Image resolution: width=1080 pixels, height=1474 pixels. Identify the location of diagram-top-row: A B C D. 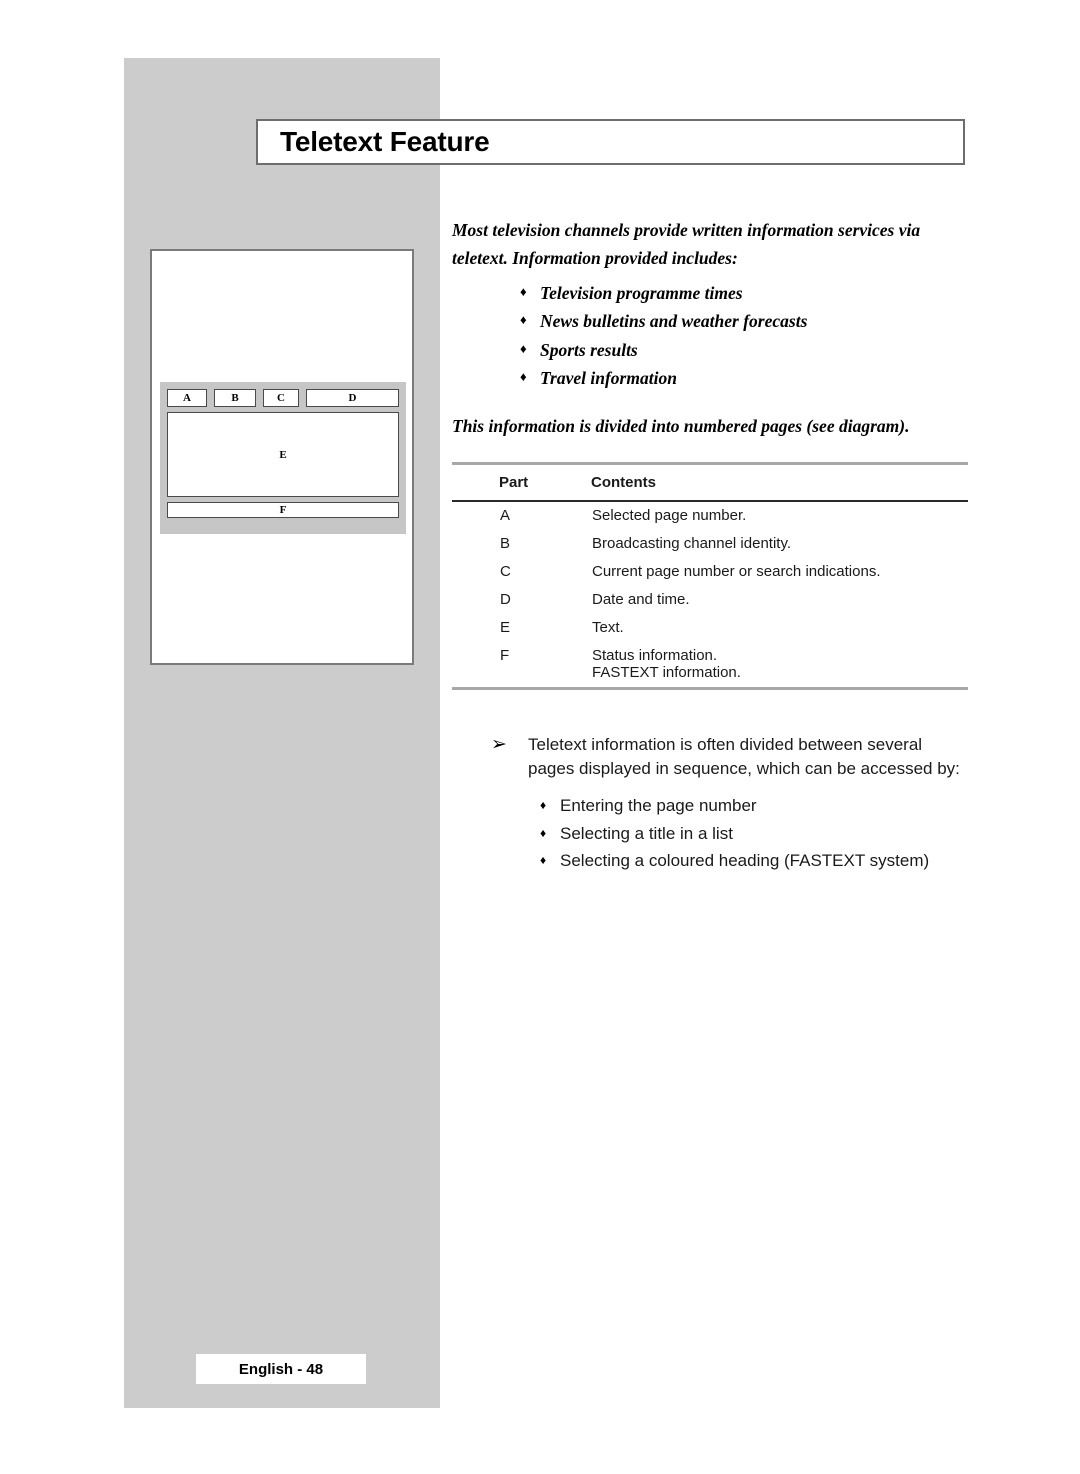
(283, 398).